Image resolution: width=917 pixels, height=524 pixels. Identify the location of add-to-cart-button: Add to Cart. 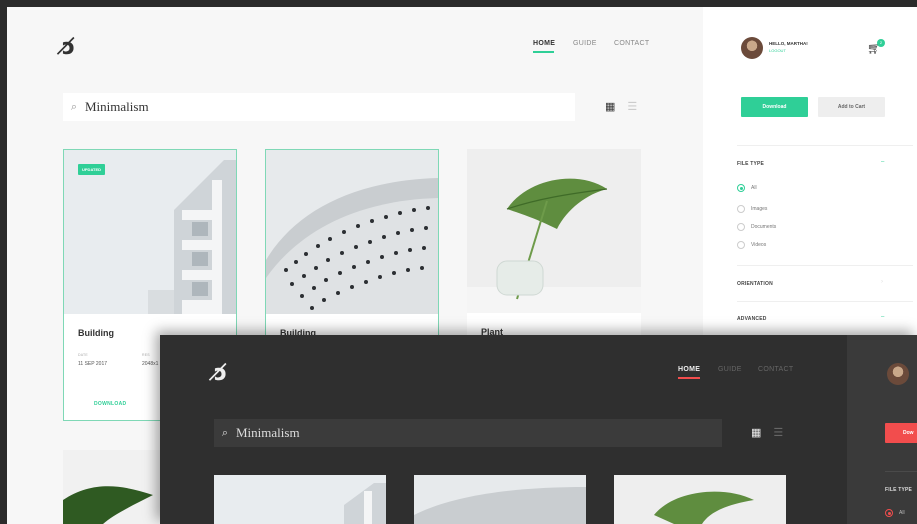
(851, 107).